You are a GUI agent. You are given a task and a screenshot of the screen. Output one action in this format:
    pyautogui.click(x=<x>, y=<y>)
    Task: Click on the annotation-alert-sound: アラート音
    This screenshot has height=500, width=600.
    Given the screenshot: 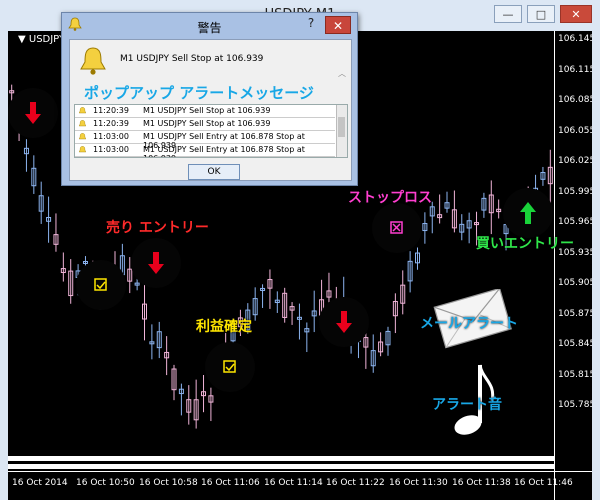 What is the action you would take?
    pyautogui.click(x=467, y=405)
    